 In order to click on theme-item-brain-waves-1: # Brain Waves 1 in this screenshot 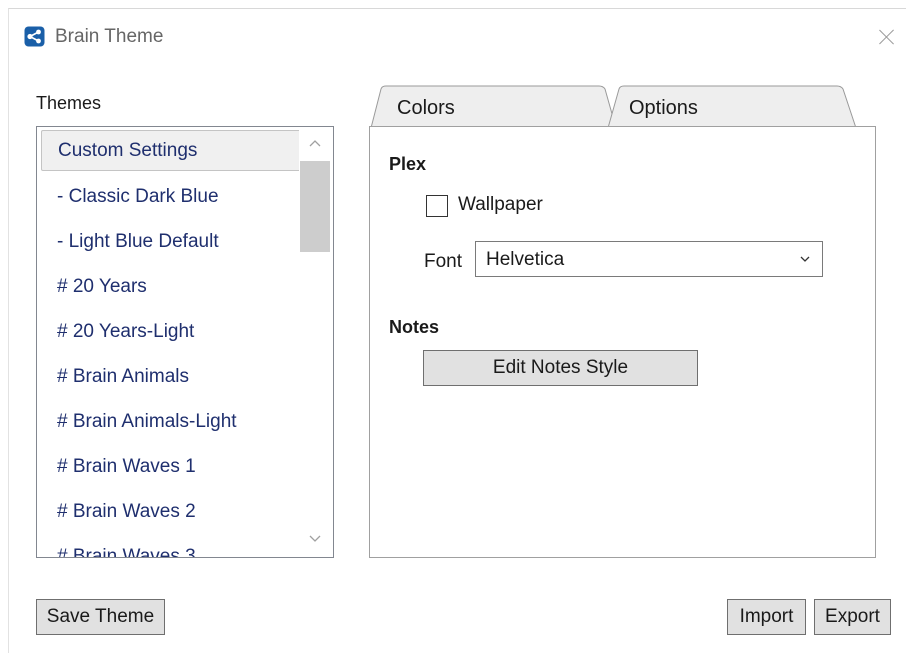, I will do `click(171, 466)`.